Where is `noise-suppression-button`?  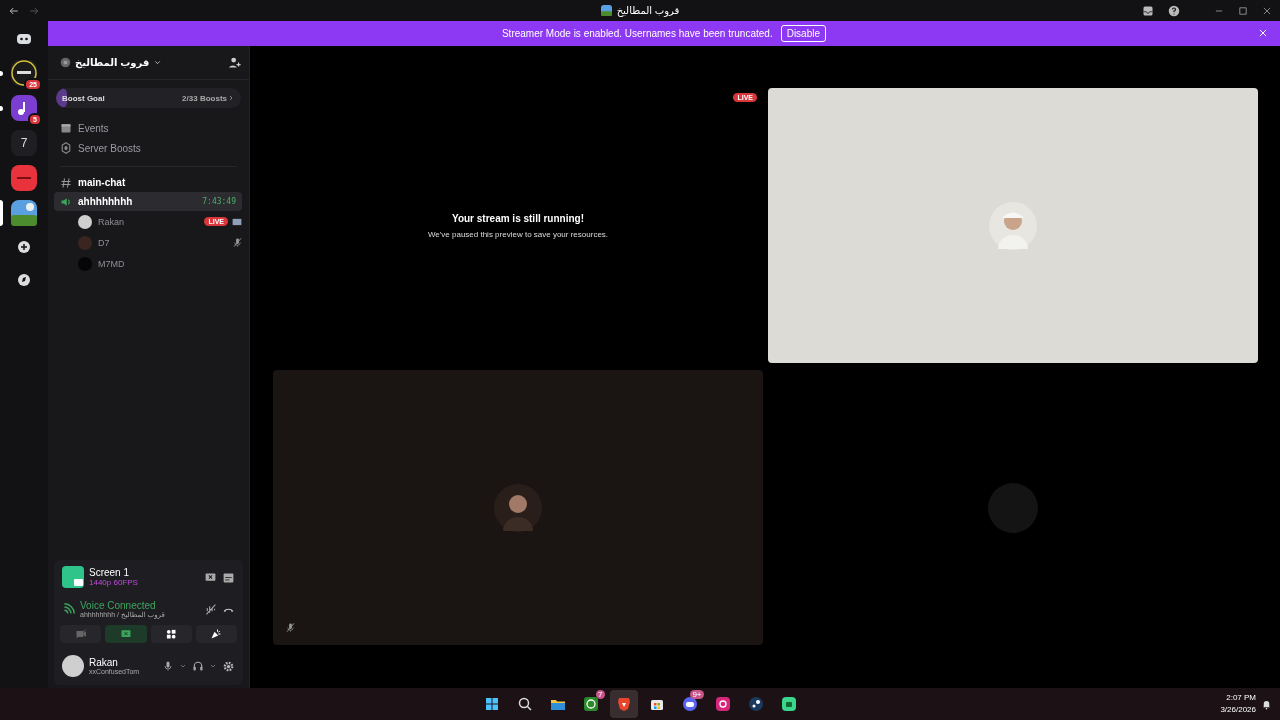 noise-suppression-button is located at coordinates (210, 609).